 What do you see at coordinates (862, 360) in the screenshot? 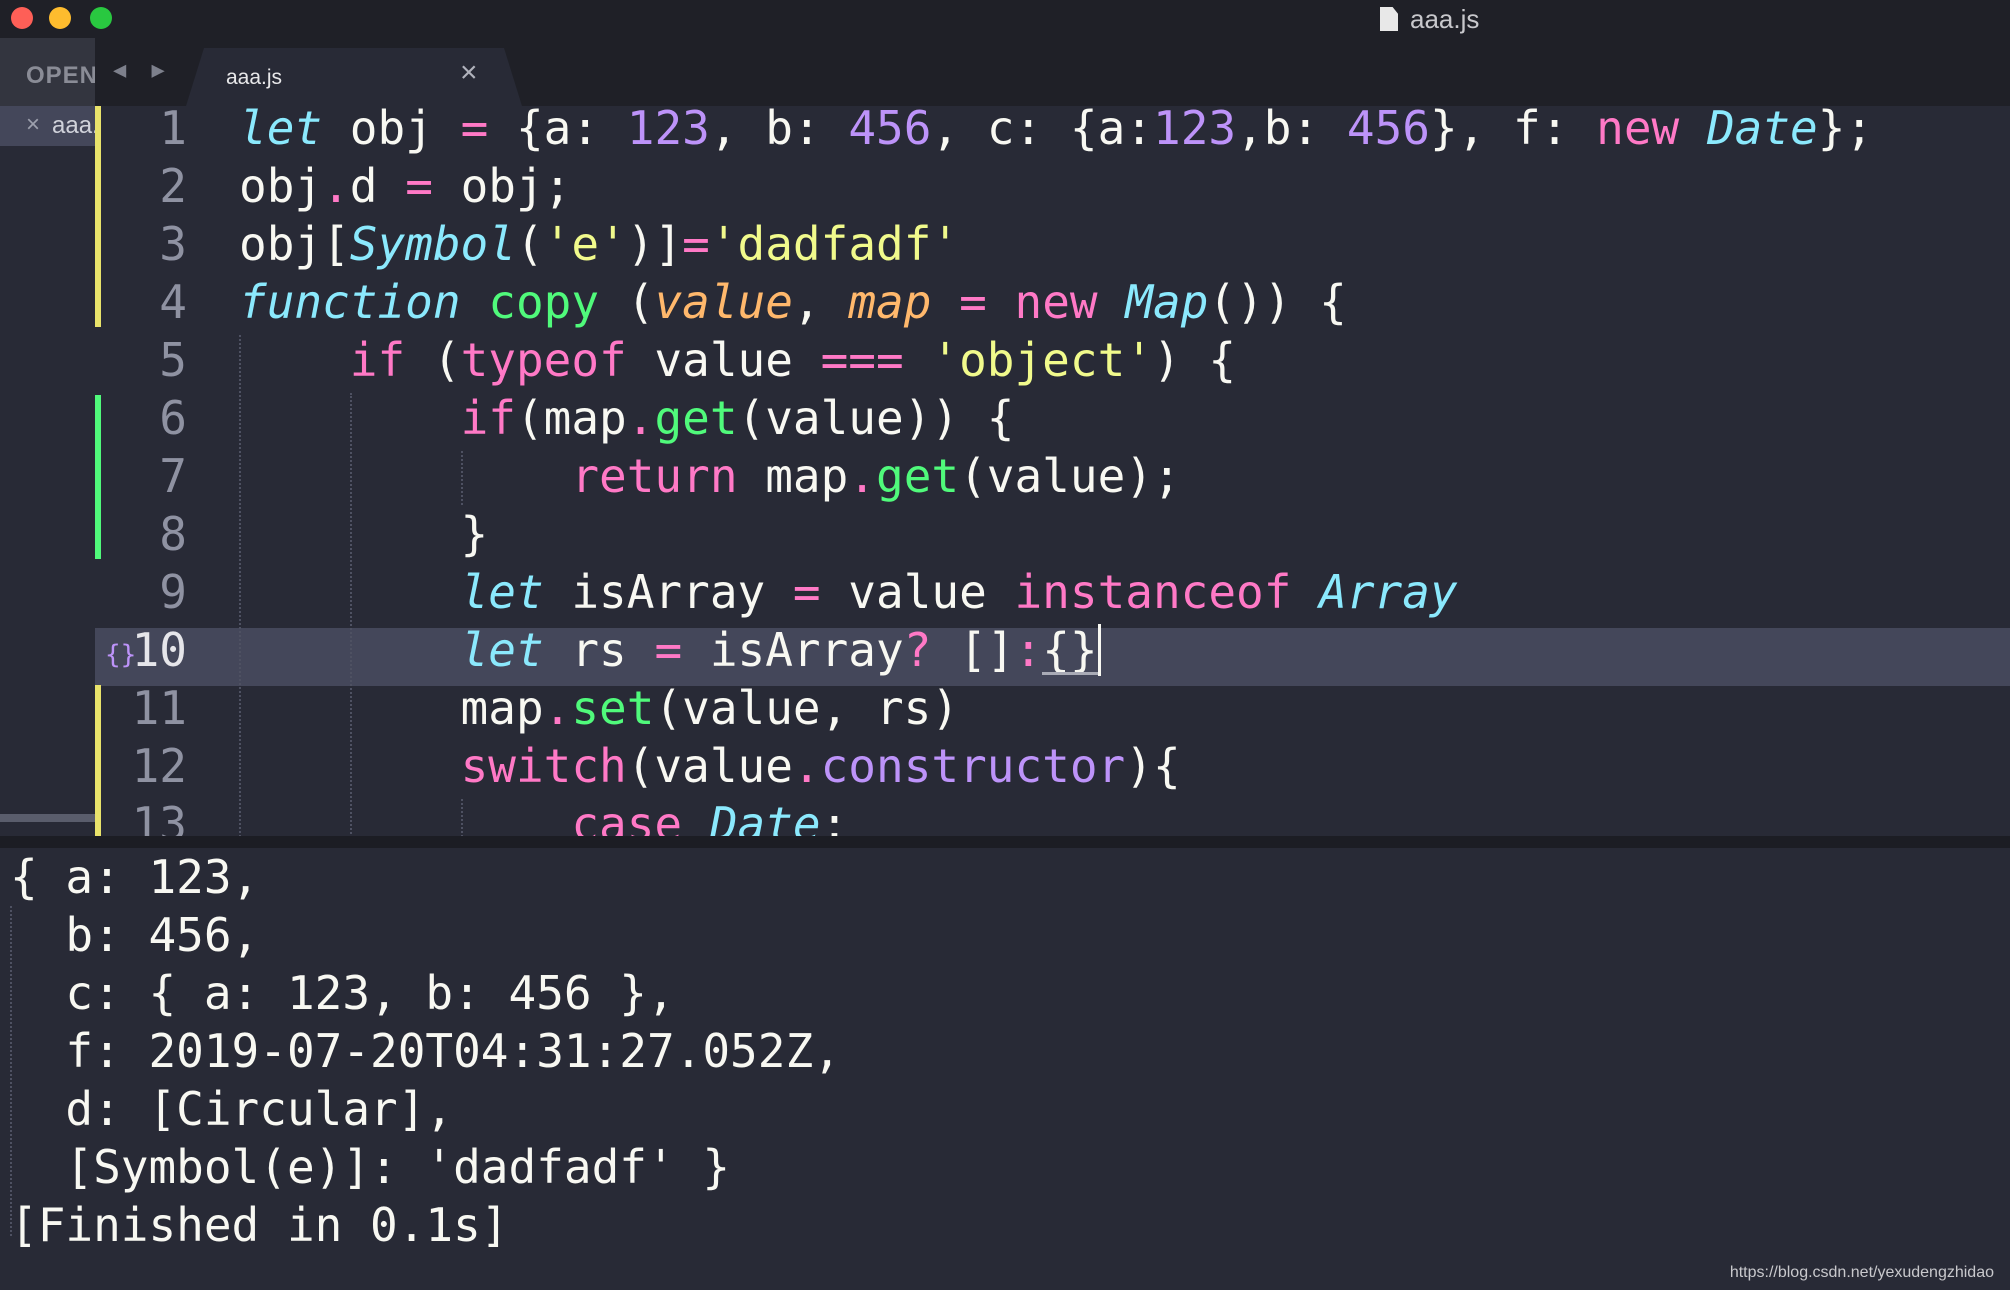
I see `code-token: ===` at bounding box center [862, 360].